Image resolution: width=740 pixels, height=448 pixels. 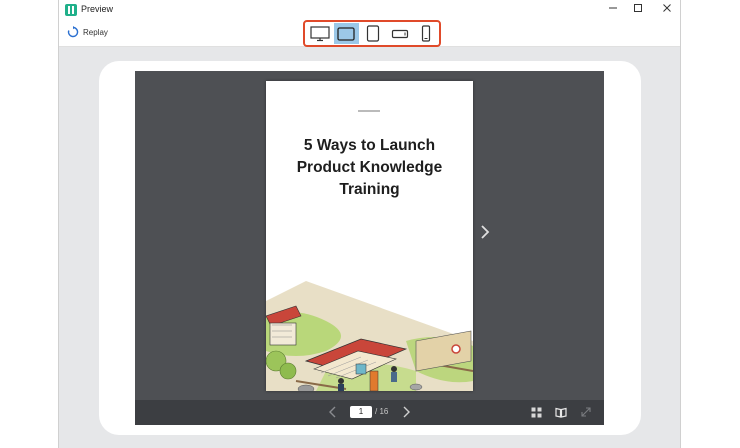 What do you see at coordinates (406, 412) in the screenshot?
I see `next-page-icon` at bounding box center [406, 412].